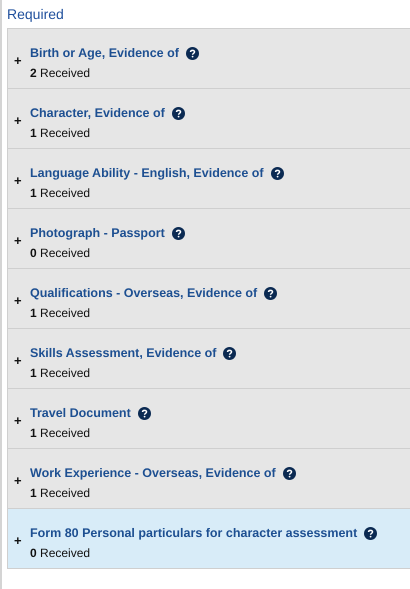 This screenshot has width=410, height=589. I want to click on document-title: Qualifications - Overseas, Evidence of, so click(144, 293).